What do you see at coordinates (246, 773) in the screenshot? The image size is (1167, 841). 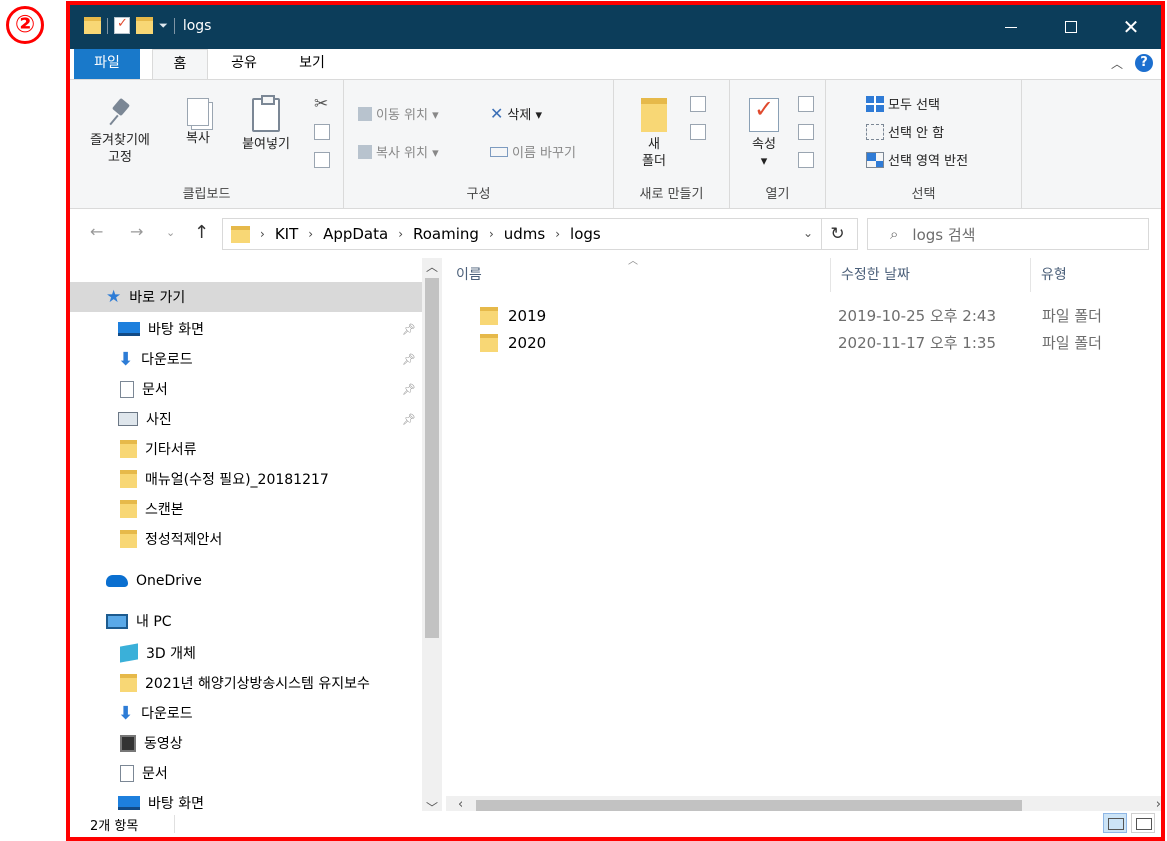 I see `nav-item-documents: 문서` at bounding box center [246, 773].